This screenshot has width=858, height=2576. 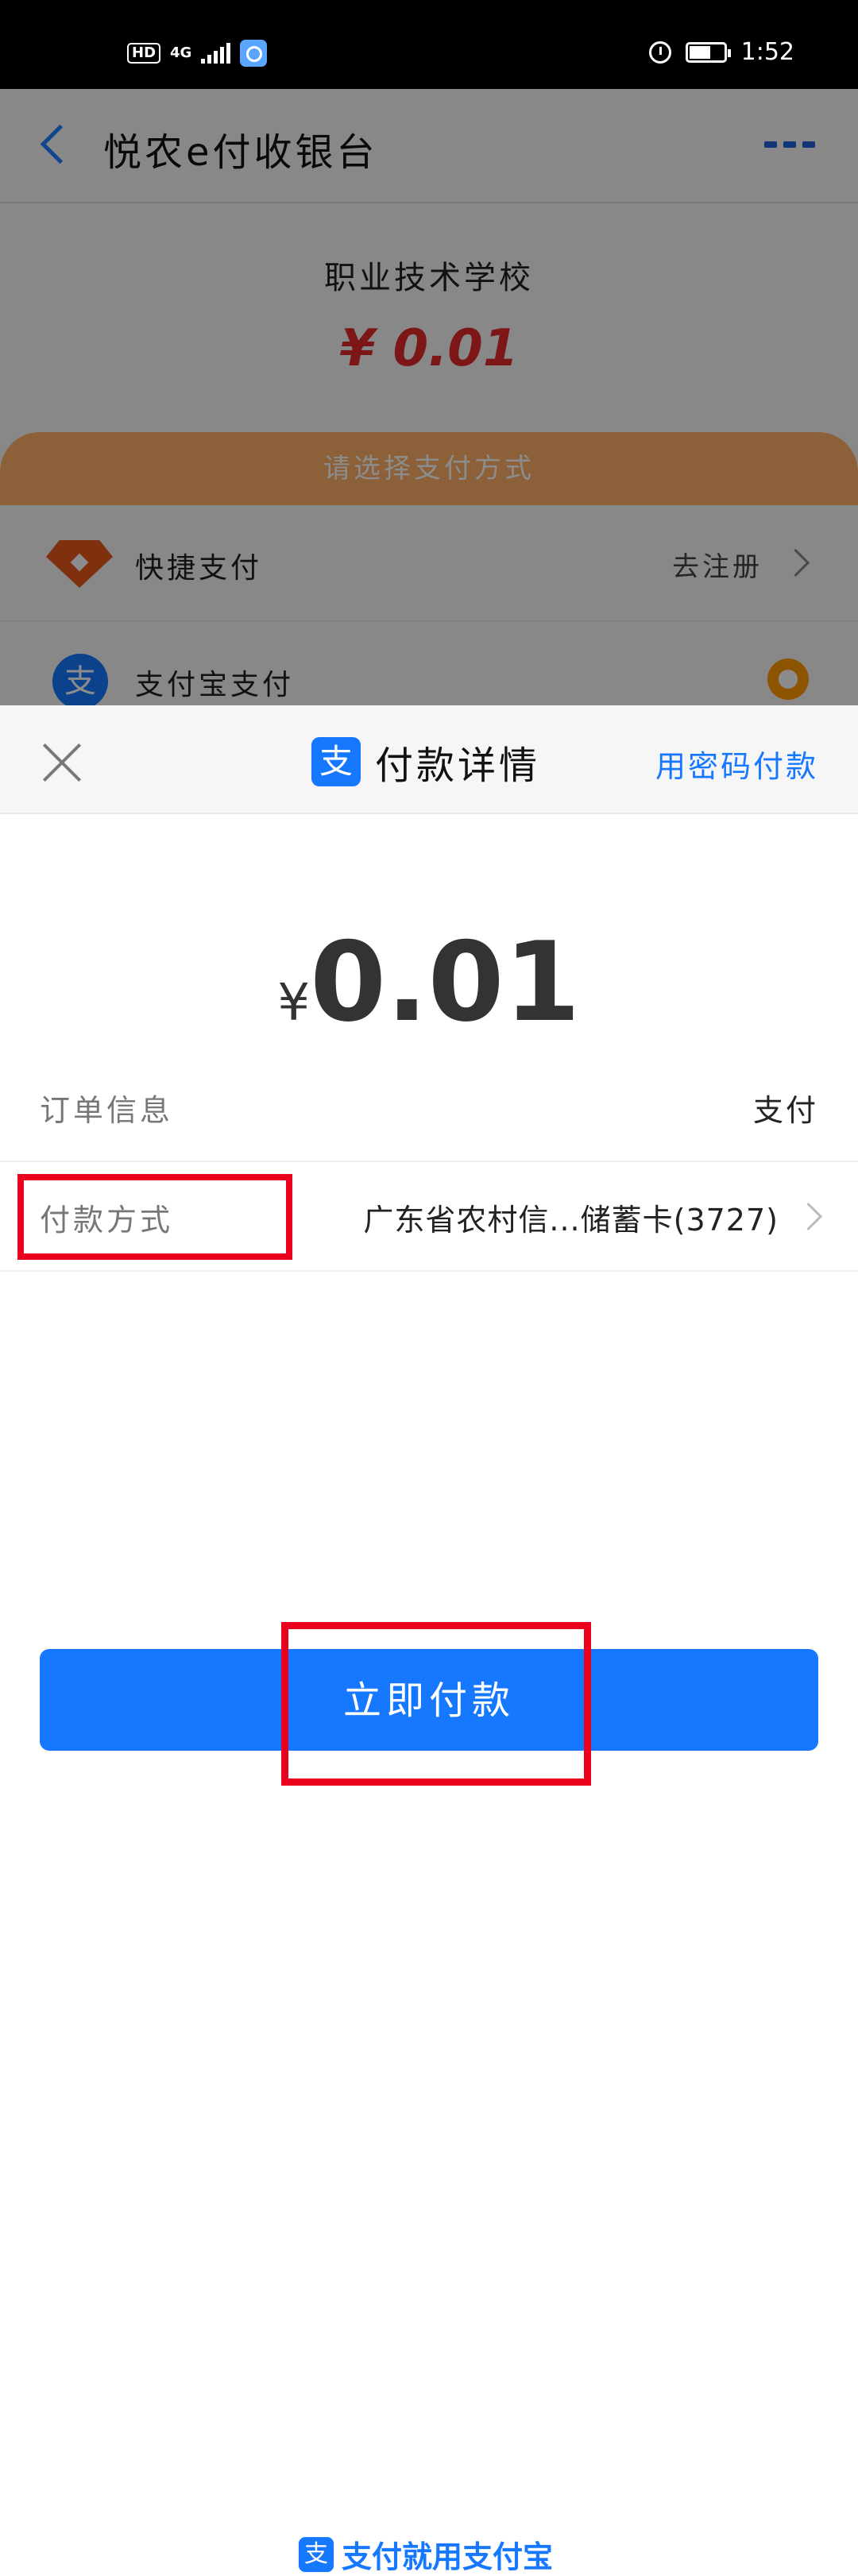 What do you see at coordinates (429, 45) in the screenshot?
I see `status-bar: HD 4G 1:52` at bounding box center [429, 45].